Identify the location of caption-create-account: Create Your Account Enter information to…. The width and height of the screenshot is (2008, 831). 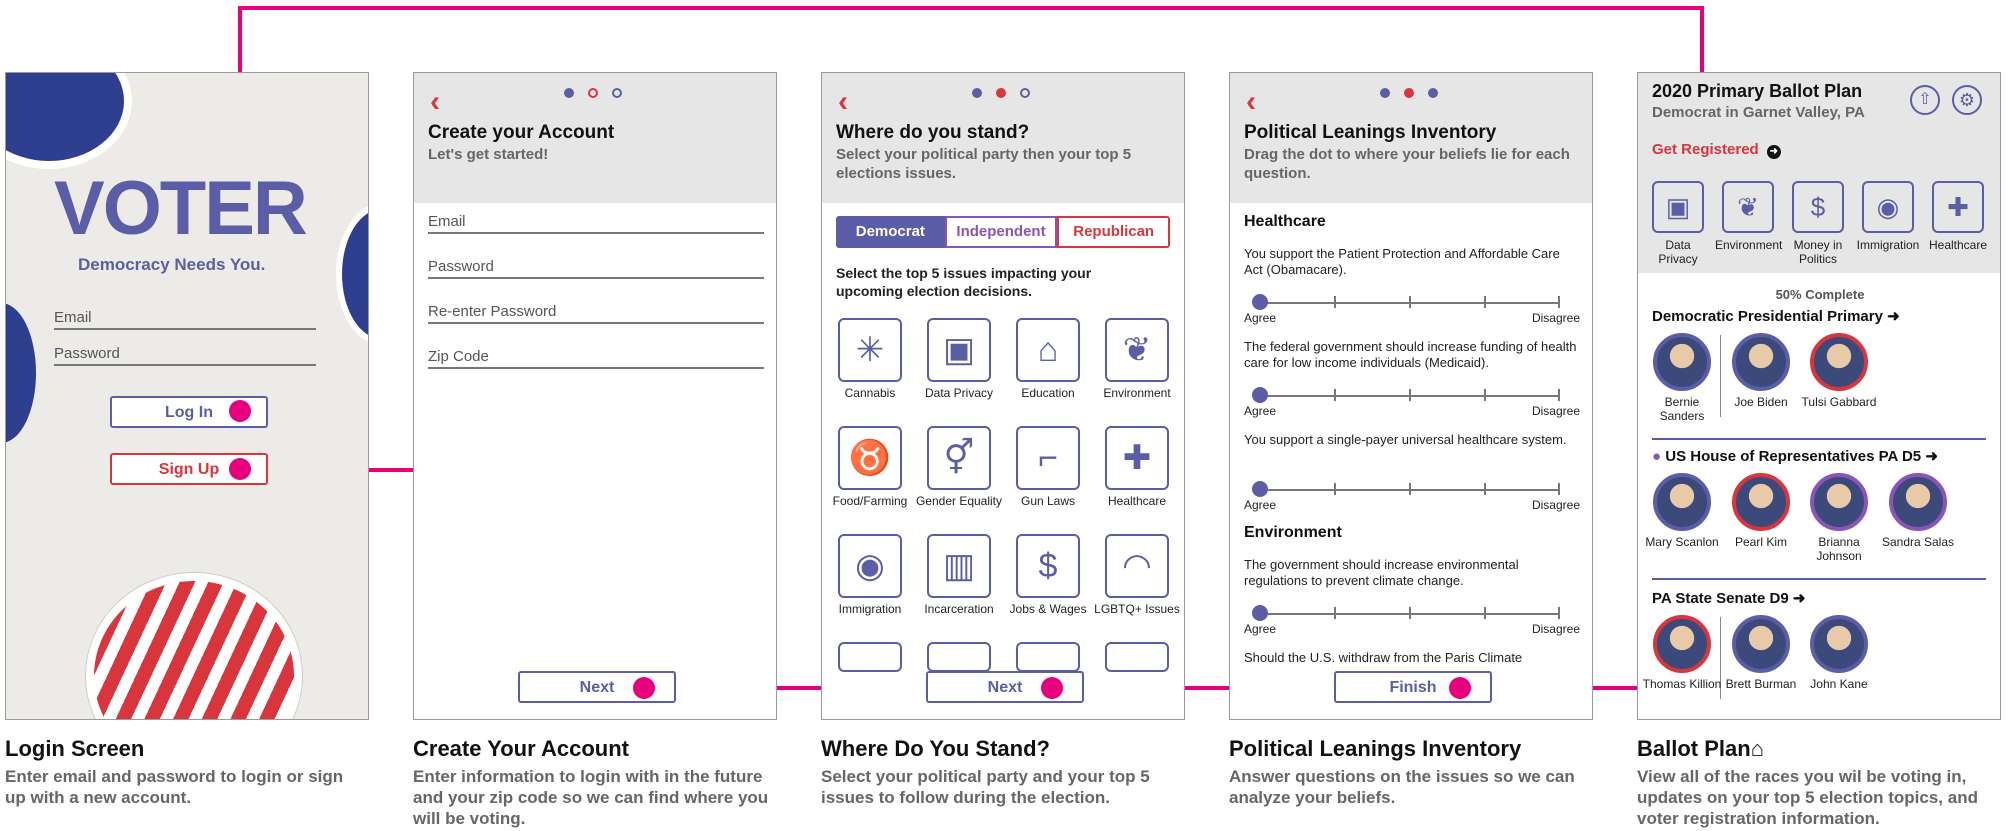
(593, 782).